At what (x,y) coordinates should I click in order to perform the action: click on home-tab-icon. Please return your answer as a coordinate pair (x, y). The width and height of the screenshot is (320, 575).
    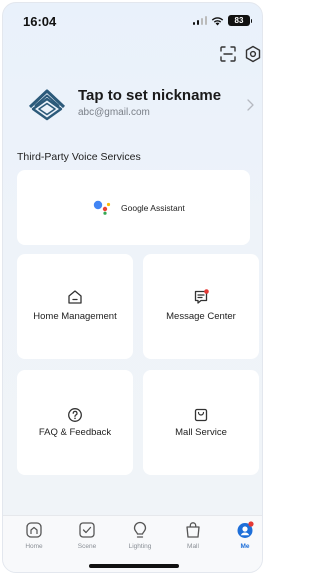
    Looking at the image, I should click on (34, 530).